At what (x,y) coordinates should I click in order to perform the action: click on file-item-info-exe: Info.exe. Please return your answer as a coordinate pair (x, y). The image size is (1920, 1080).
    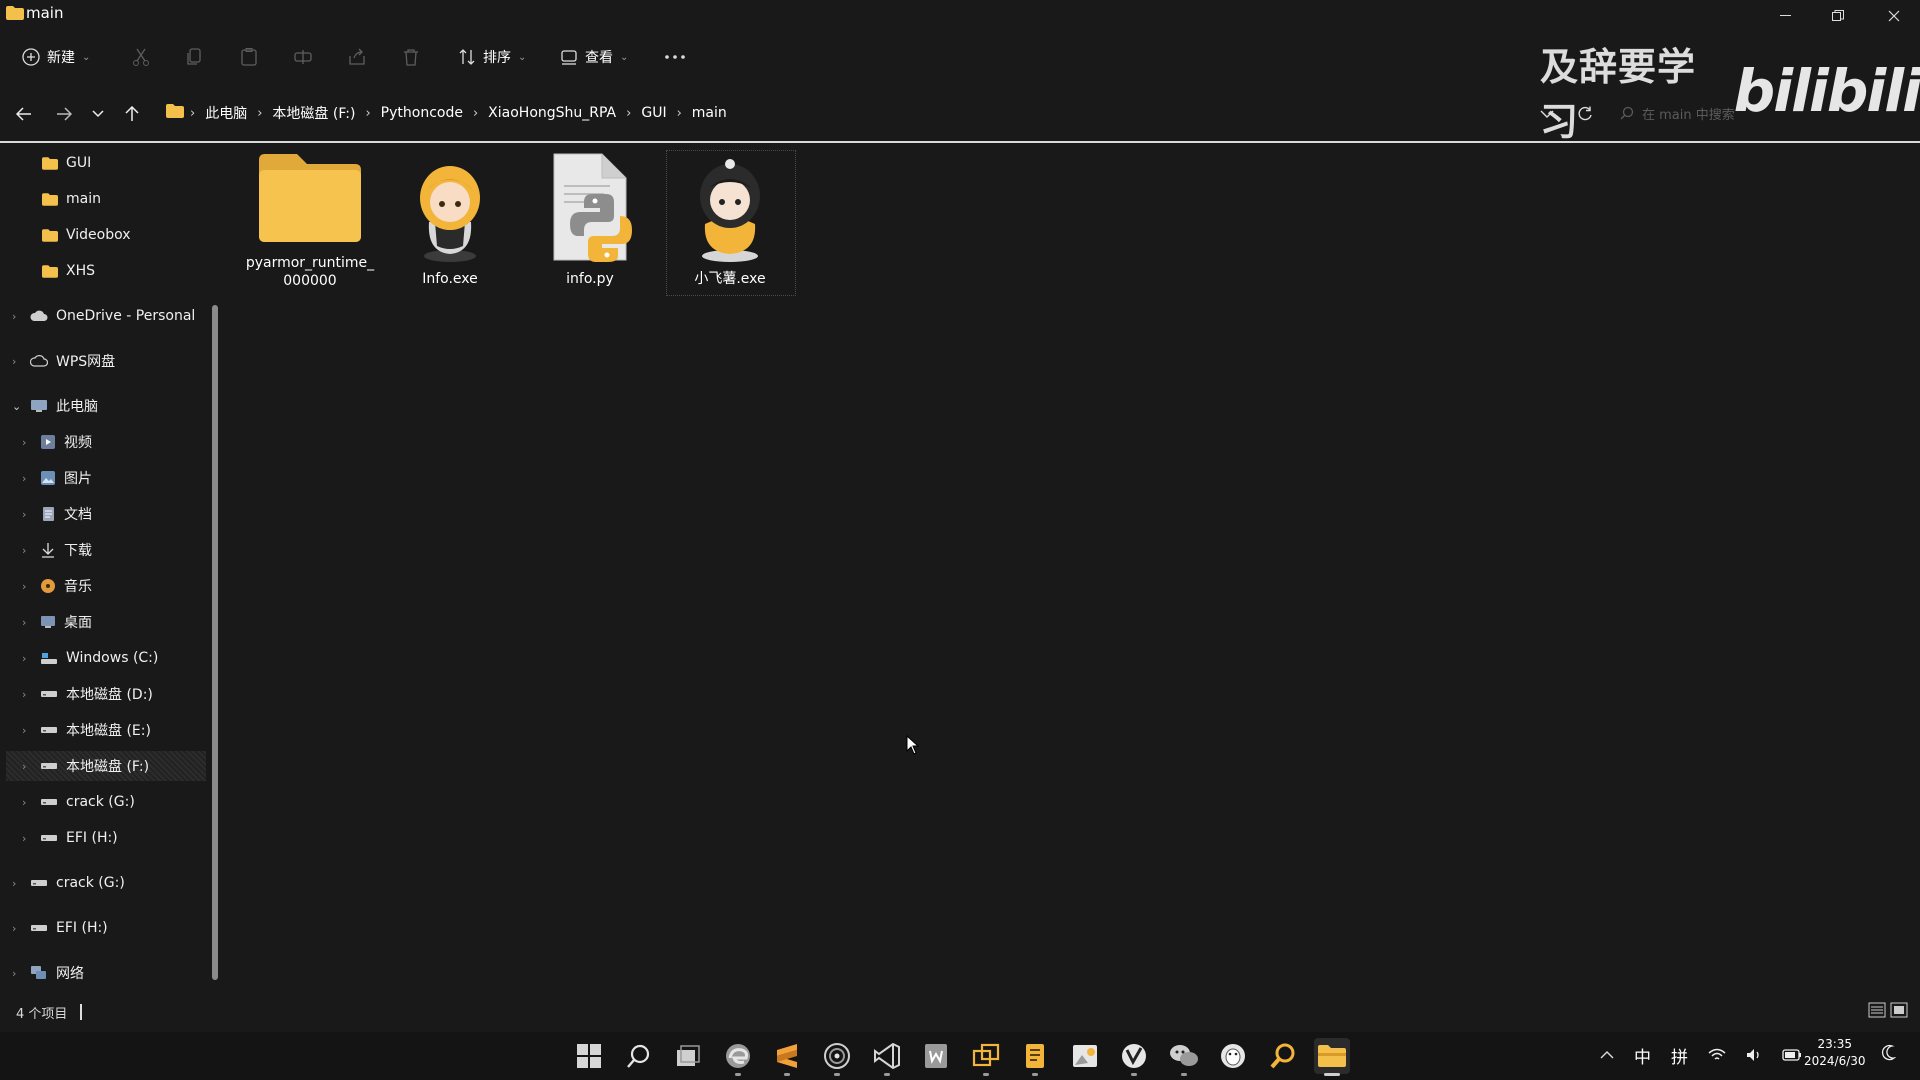
    Looking at the image, I should click on (450, 220).